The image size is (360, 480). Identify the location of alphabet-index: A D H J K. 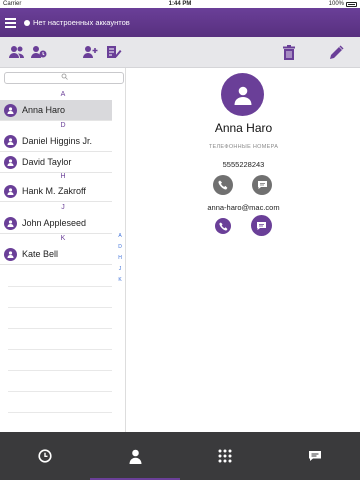
(120, 258).